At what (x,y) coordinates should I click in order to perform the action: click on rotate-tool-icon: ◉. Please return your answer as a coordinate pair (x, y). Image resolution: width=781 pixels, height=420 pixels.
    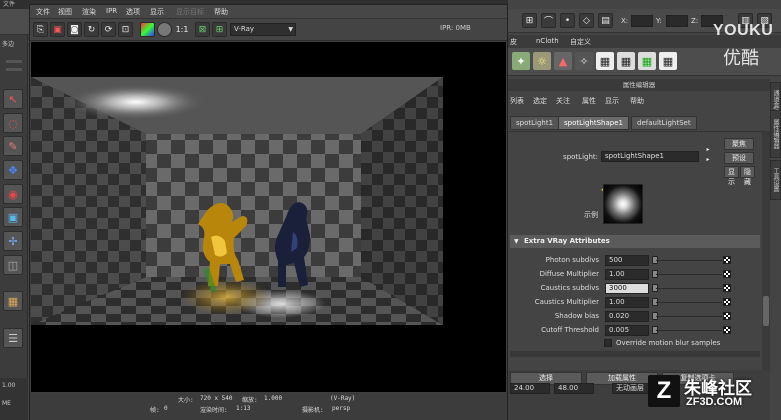
    Looking at the image, I should click on (13, 194).